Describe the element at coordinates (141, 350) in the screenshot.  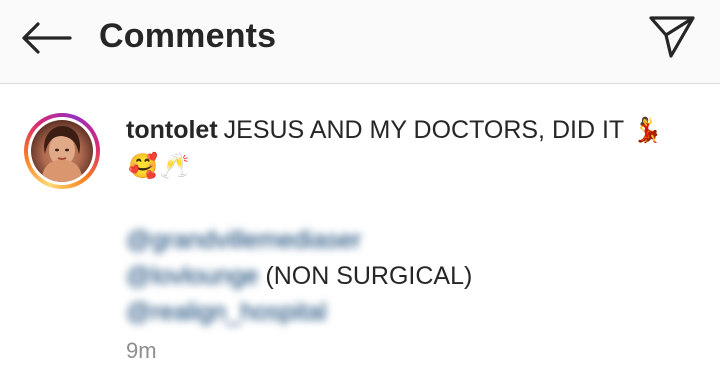
I see `comment-timestamp: 9m` at that location.